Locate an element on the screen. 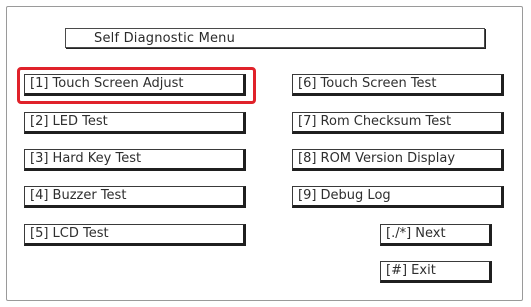 The image size is (531, 307). menu-button-hard-key-test: [3] Hard Key Test is located at coordinates (135, 160).